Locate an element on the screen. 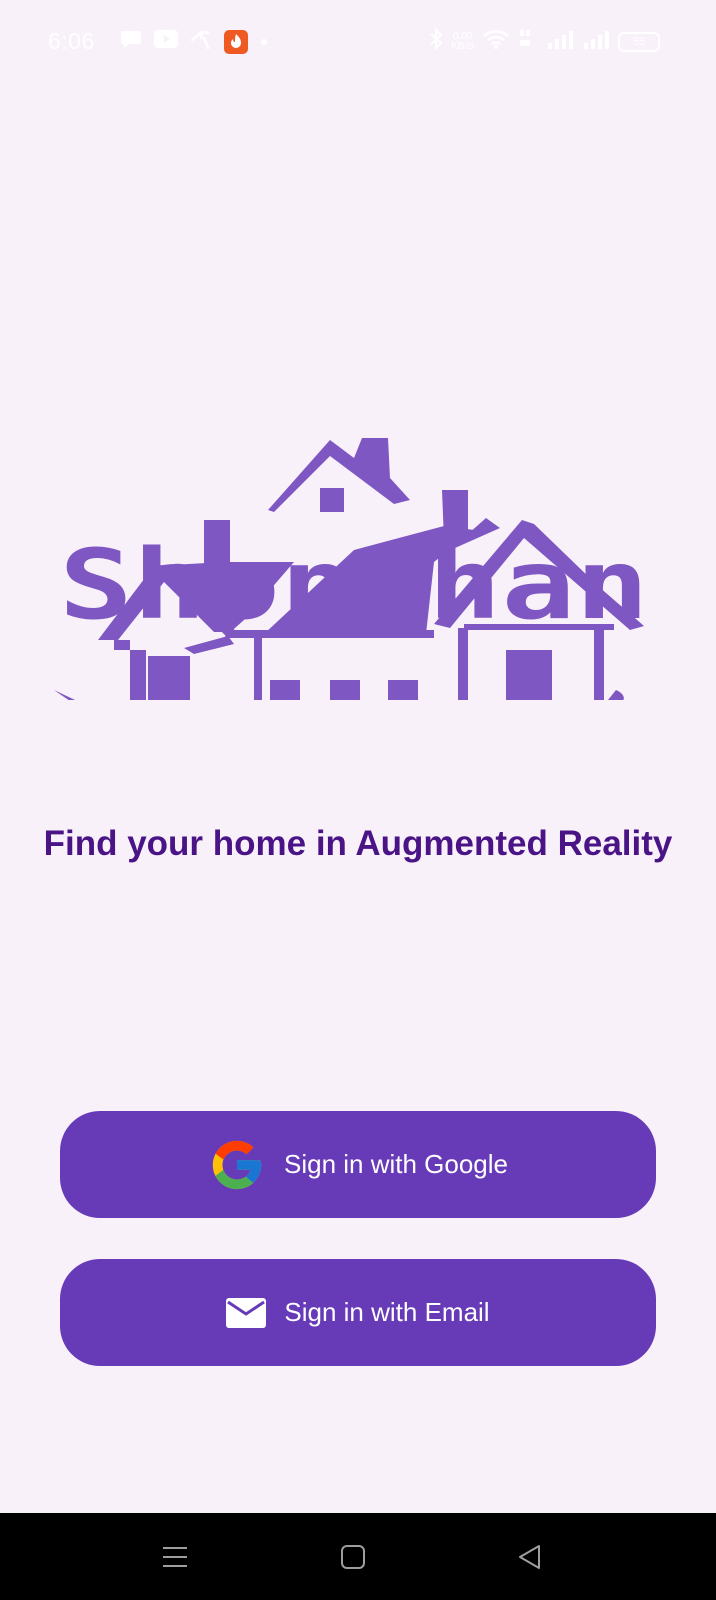  google-signin-label: Sign in with Google is located at coordinates (396, 1164).